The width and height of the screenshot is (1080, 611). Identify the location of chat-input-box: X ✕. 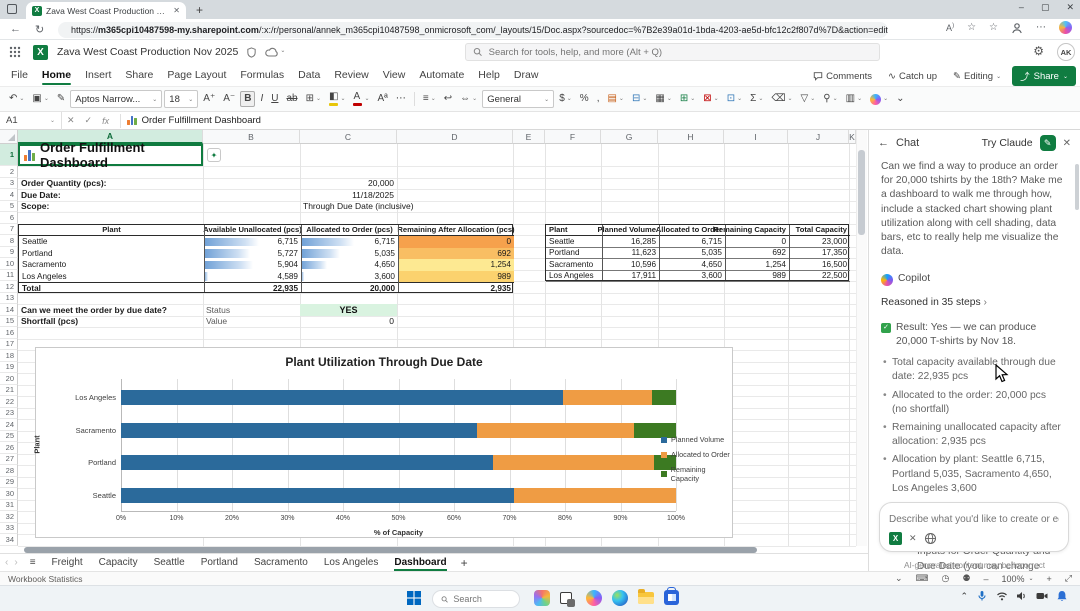
(974, 527).